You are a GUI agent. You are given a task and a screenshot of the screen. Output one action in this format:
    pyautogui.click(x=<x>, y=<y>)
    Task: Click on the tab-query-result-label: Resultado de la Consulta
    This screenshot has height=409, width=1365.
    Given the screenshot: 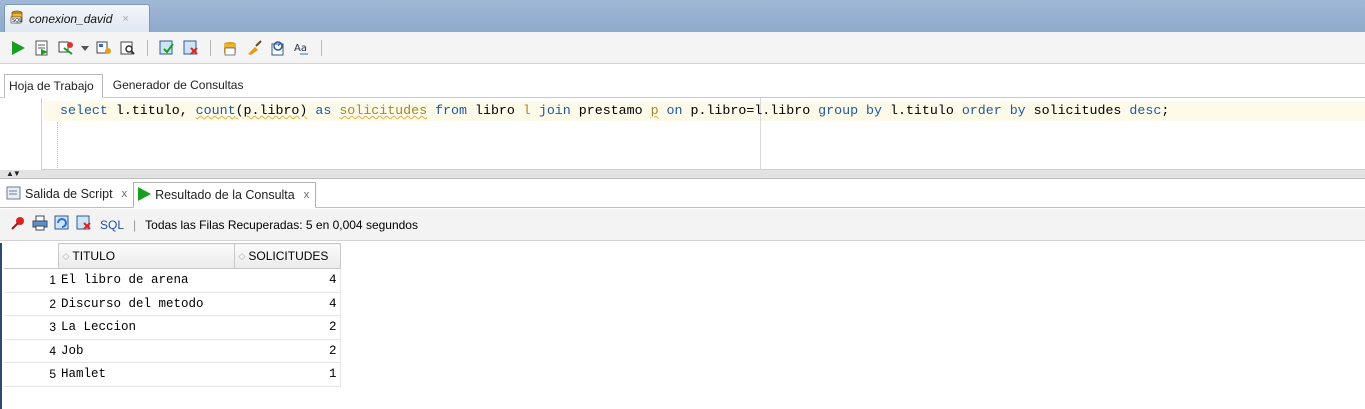 What is the action you would take?
    pyautogui.click(x=225, y=195)
    